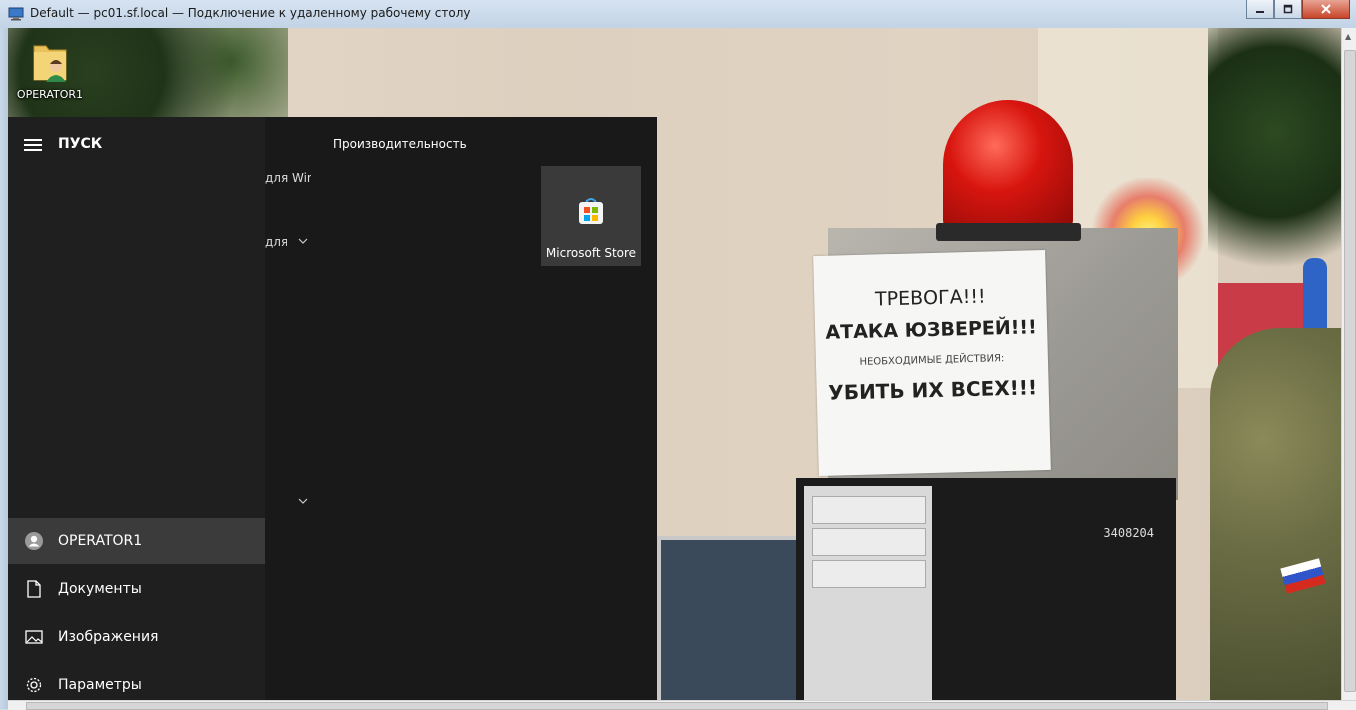 The image size is (1356, 710). What do you see at coordinates (931, 330) in the screenshot?
I see `sign-line-2: АТАКА ЮЗВЕРЕЙ!!!` at bounding box center [931, 330].